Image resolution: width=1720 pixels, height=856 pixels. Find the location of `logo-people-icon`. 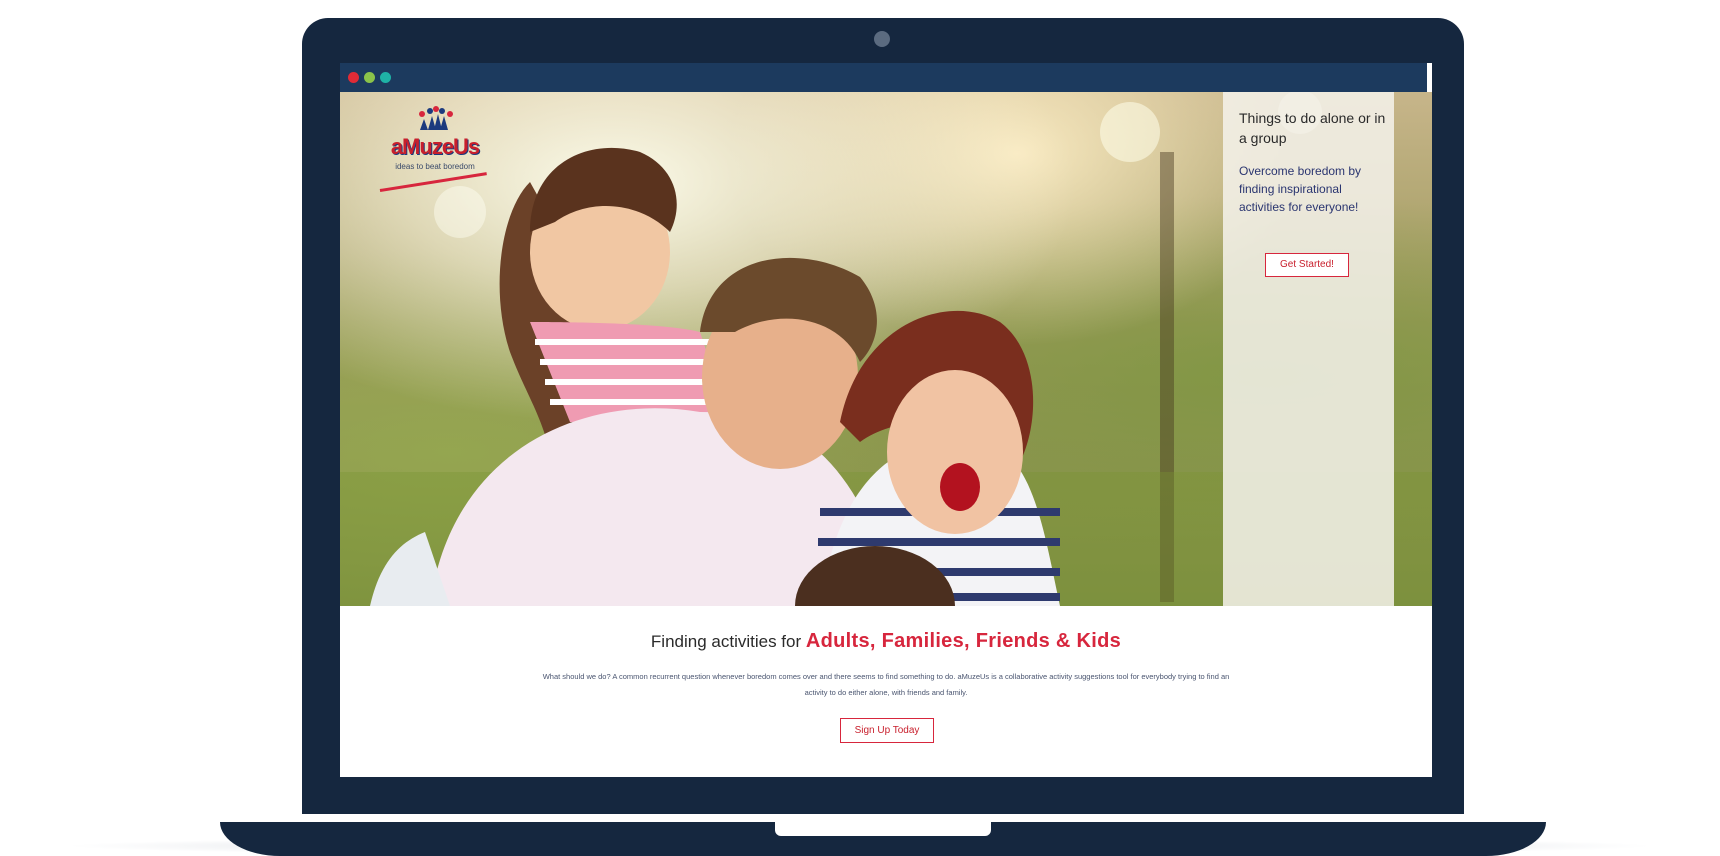

logo-people-icon is located at coordinates (436, 118).